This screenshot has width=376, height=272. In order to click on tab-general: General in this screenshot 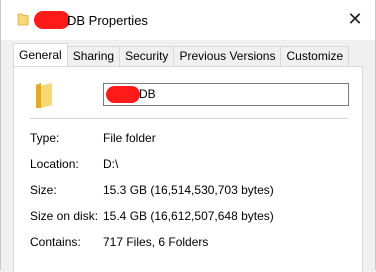, I will do `click(40, 54)`.